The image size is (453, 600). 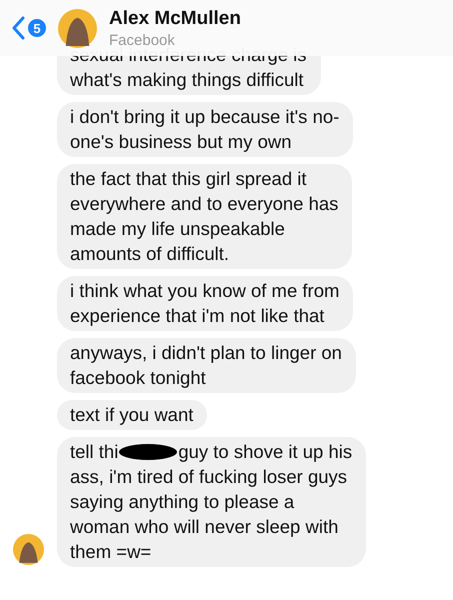 What do you see at coordinates (77, 28) in the screenshot?
I see `avatar` at bounding box center [77, 28].